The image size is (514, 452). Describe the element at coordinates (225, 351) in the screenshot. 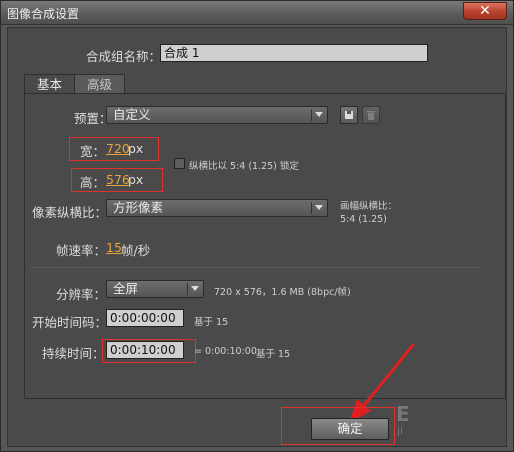

I see `duration-equals: = 0:00:10:00` at that location.